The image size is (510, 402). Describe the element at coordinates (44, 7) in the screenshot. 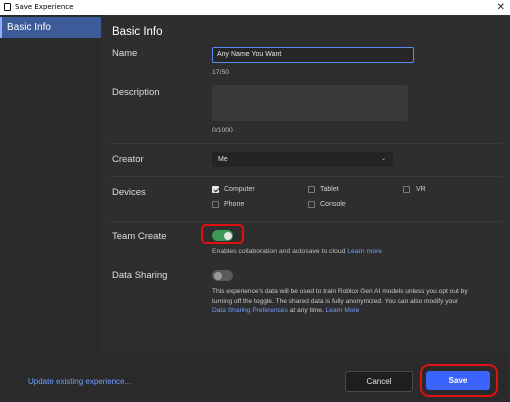

I see `window-title: Save Experience` at that location.